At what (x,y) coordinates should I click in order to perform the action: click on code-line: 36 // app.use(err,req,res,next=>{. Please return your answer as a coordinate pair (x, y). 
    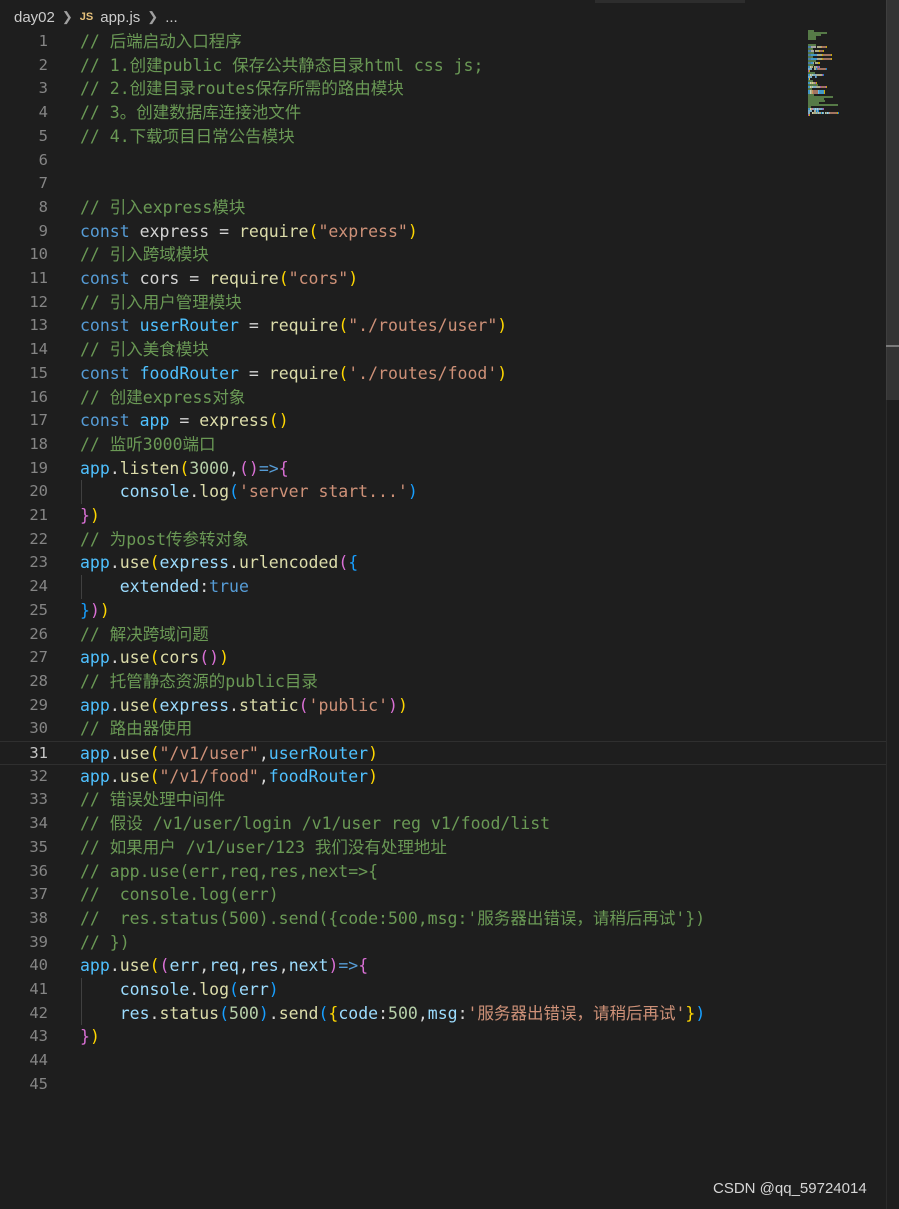
    Looking at the image, I should click on (443, 872).